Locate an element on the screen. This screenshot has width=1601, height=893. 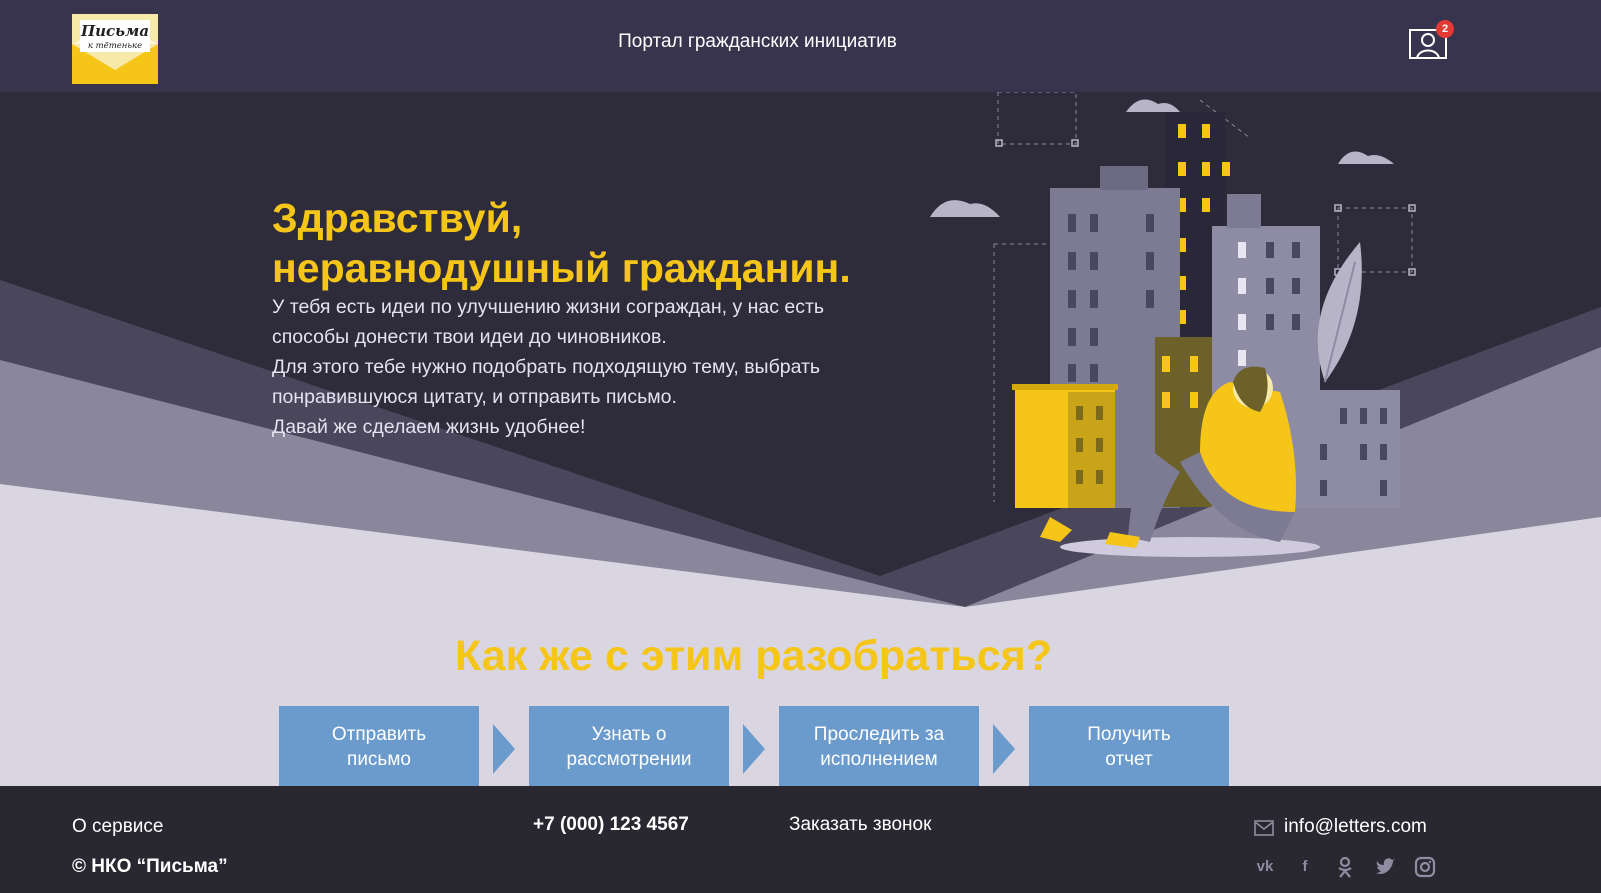
mail-icon is located at coordinates (1264, 828).